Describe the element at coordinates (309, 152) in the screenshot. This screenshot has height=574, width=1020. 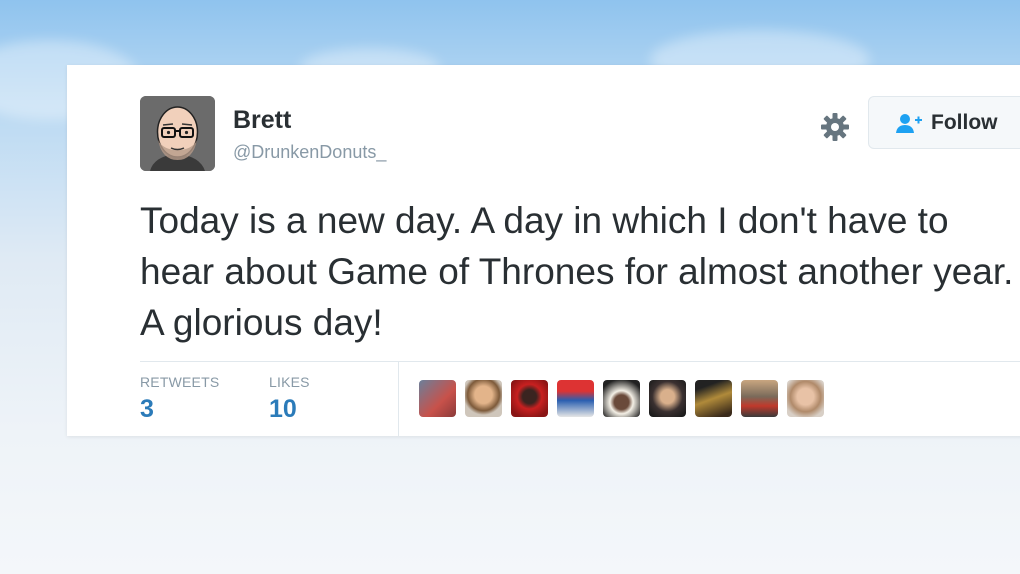
I see `author-handle: @DrunkenDonuts_` at that location.